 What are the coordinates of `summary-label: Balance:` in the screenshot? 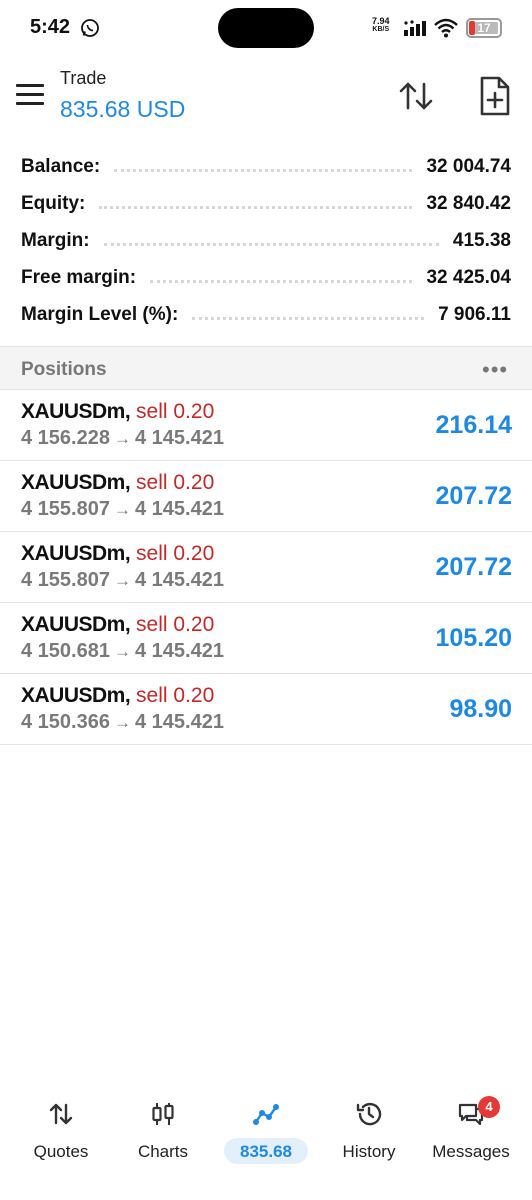 It's located at (61, 166).